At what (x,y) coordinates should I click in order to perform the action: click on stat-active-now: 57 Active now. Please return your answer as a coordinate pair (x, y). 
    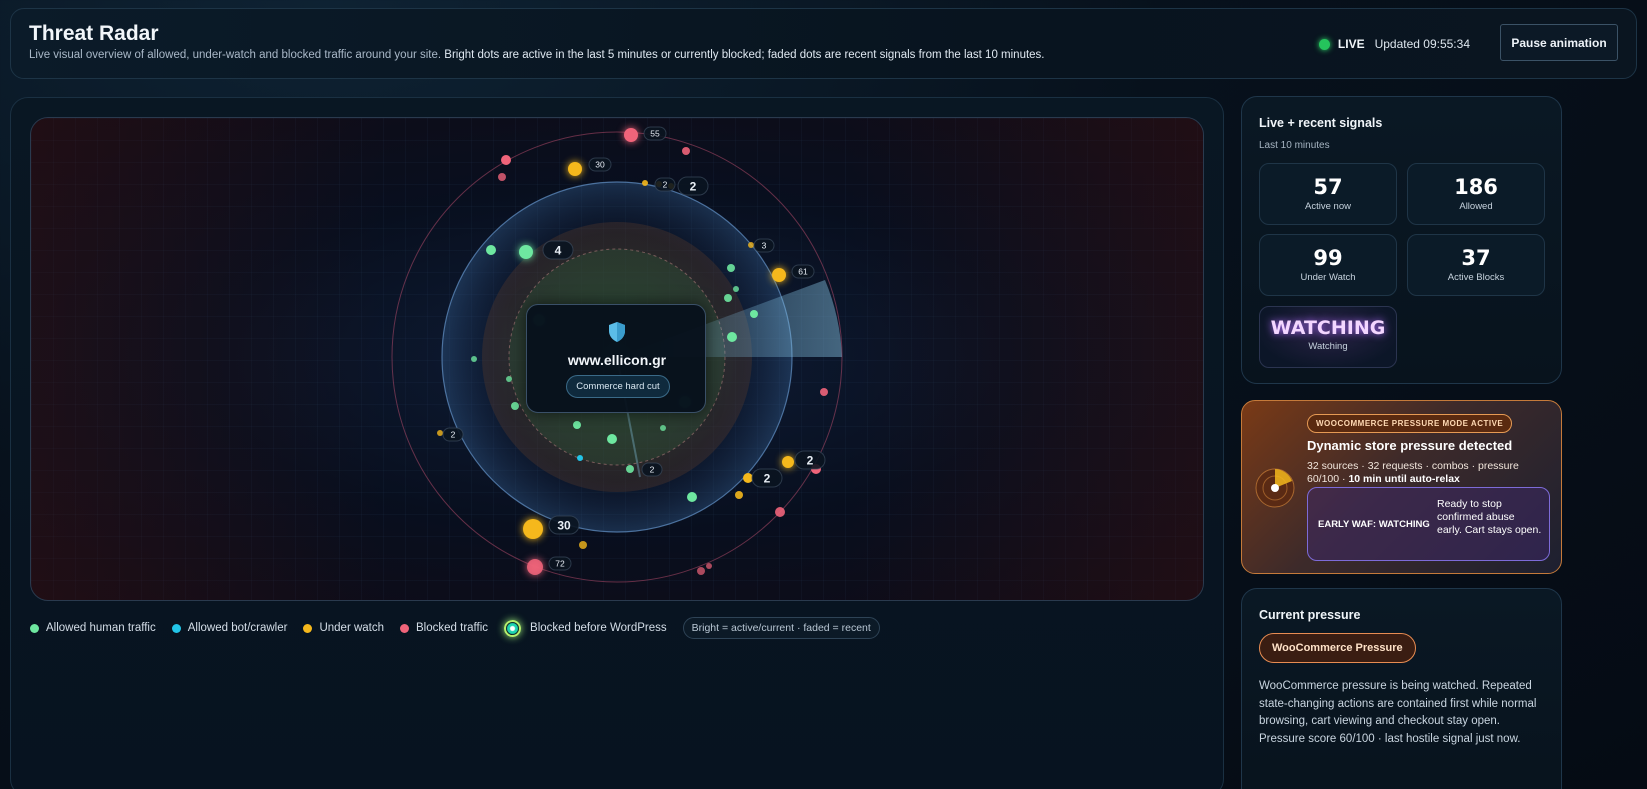
    Looking at the image, I should click on (1328, 194).